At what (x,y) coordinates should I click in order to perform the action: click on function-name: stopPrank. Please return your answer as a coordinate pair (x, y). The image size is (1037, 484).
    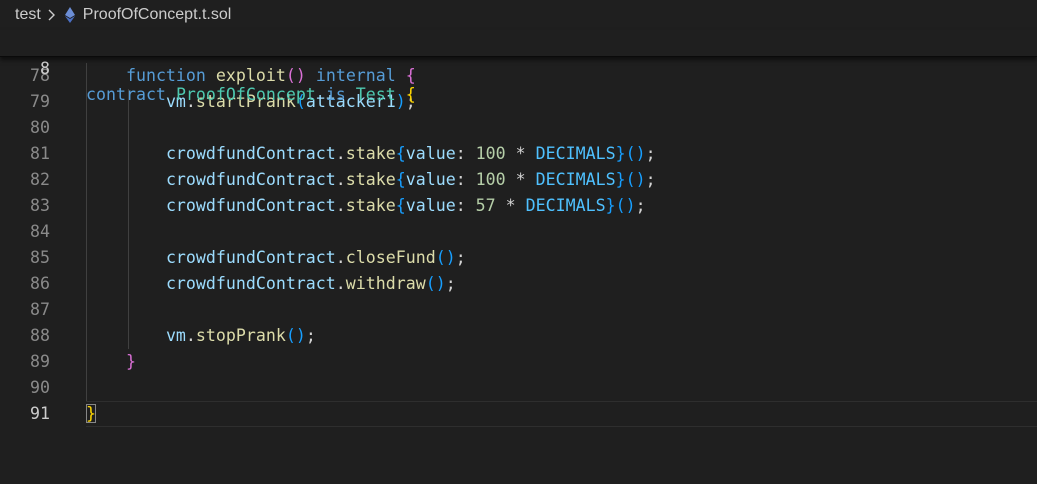
    Looking at the image, I should click on (240, 335).